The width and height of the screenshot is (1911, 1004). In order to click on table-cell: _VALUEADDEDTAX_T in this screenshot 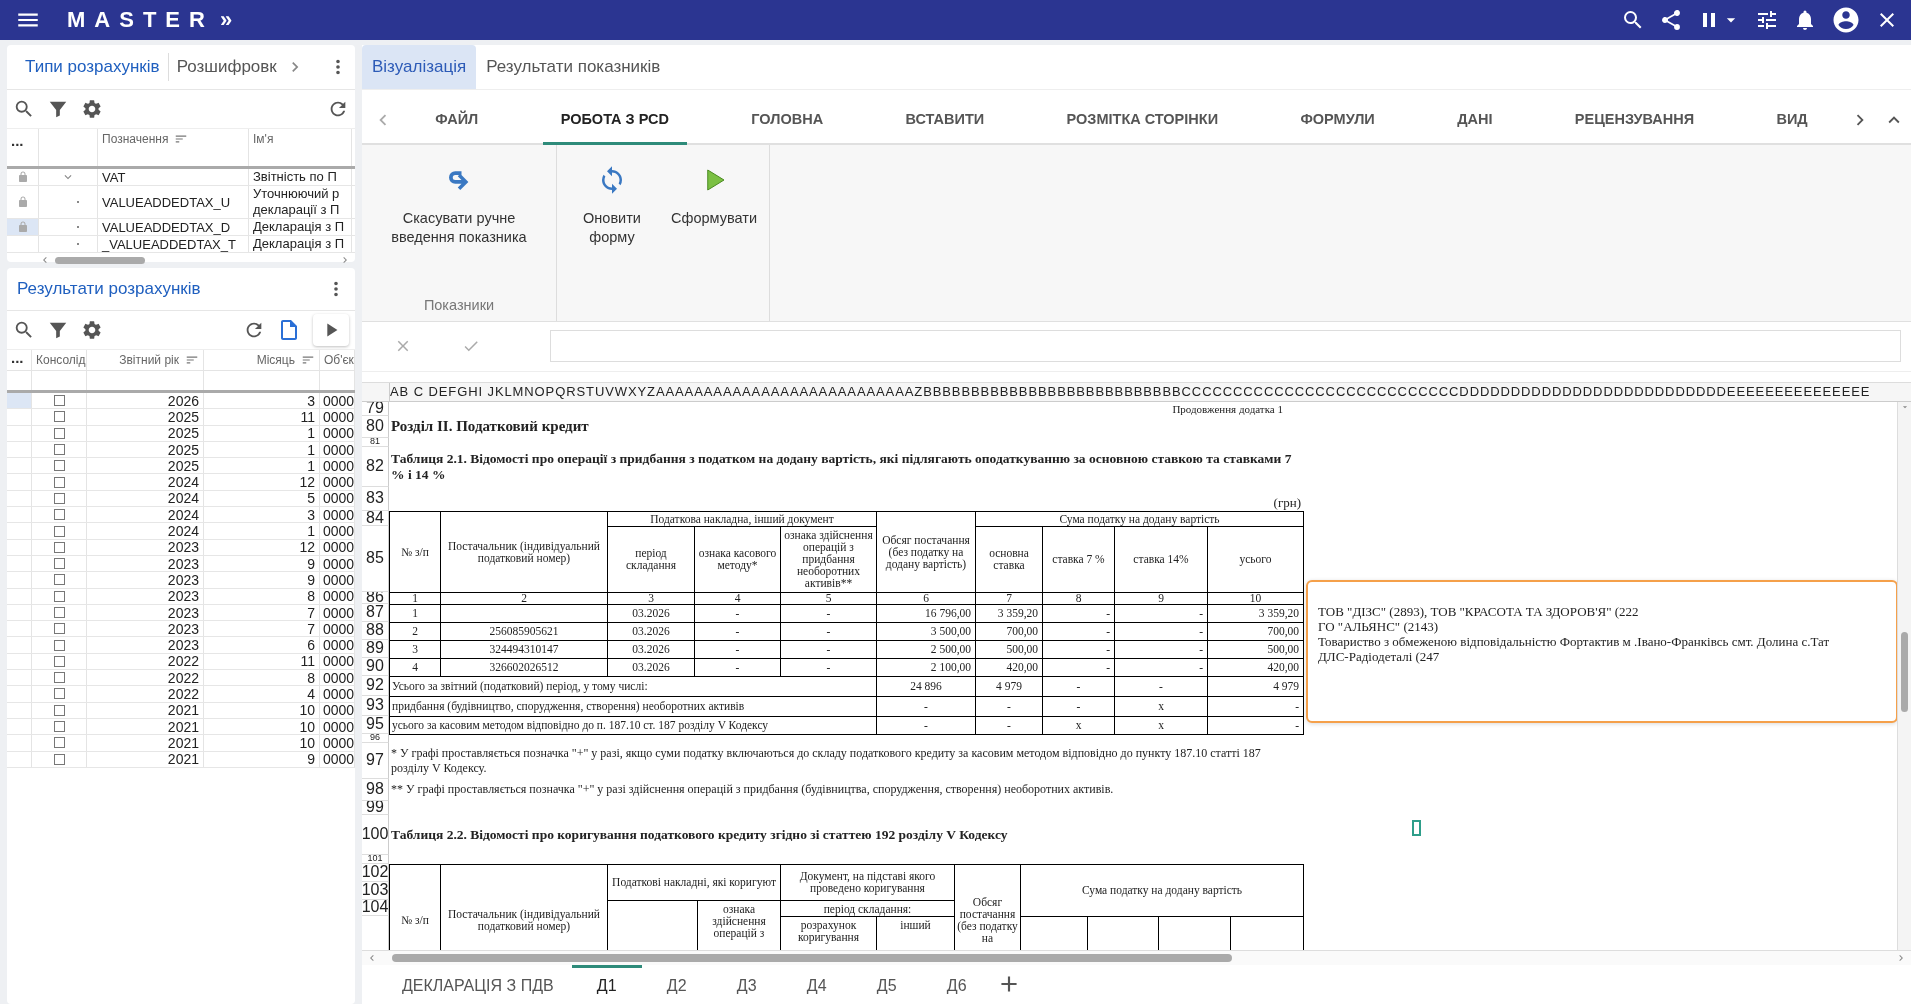, I will do `click(169, 244)`.